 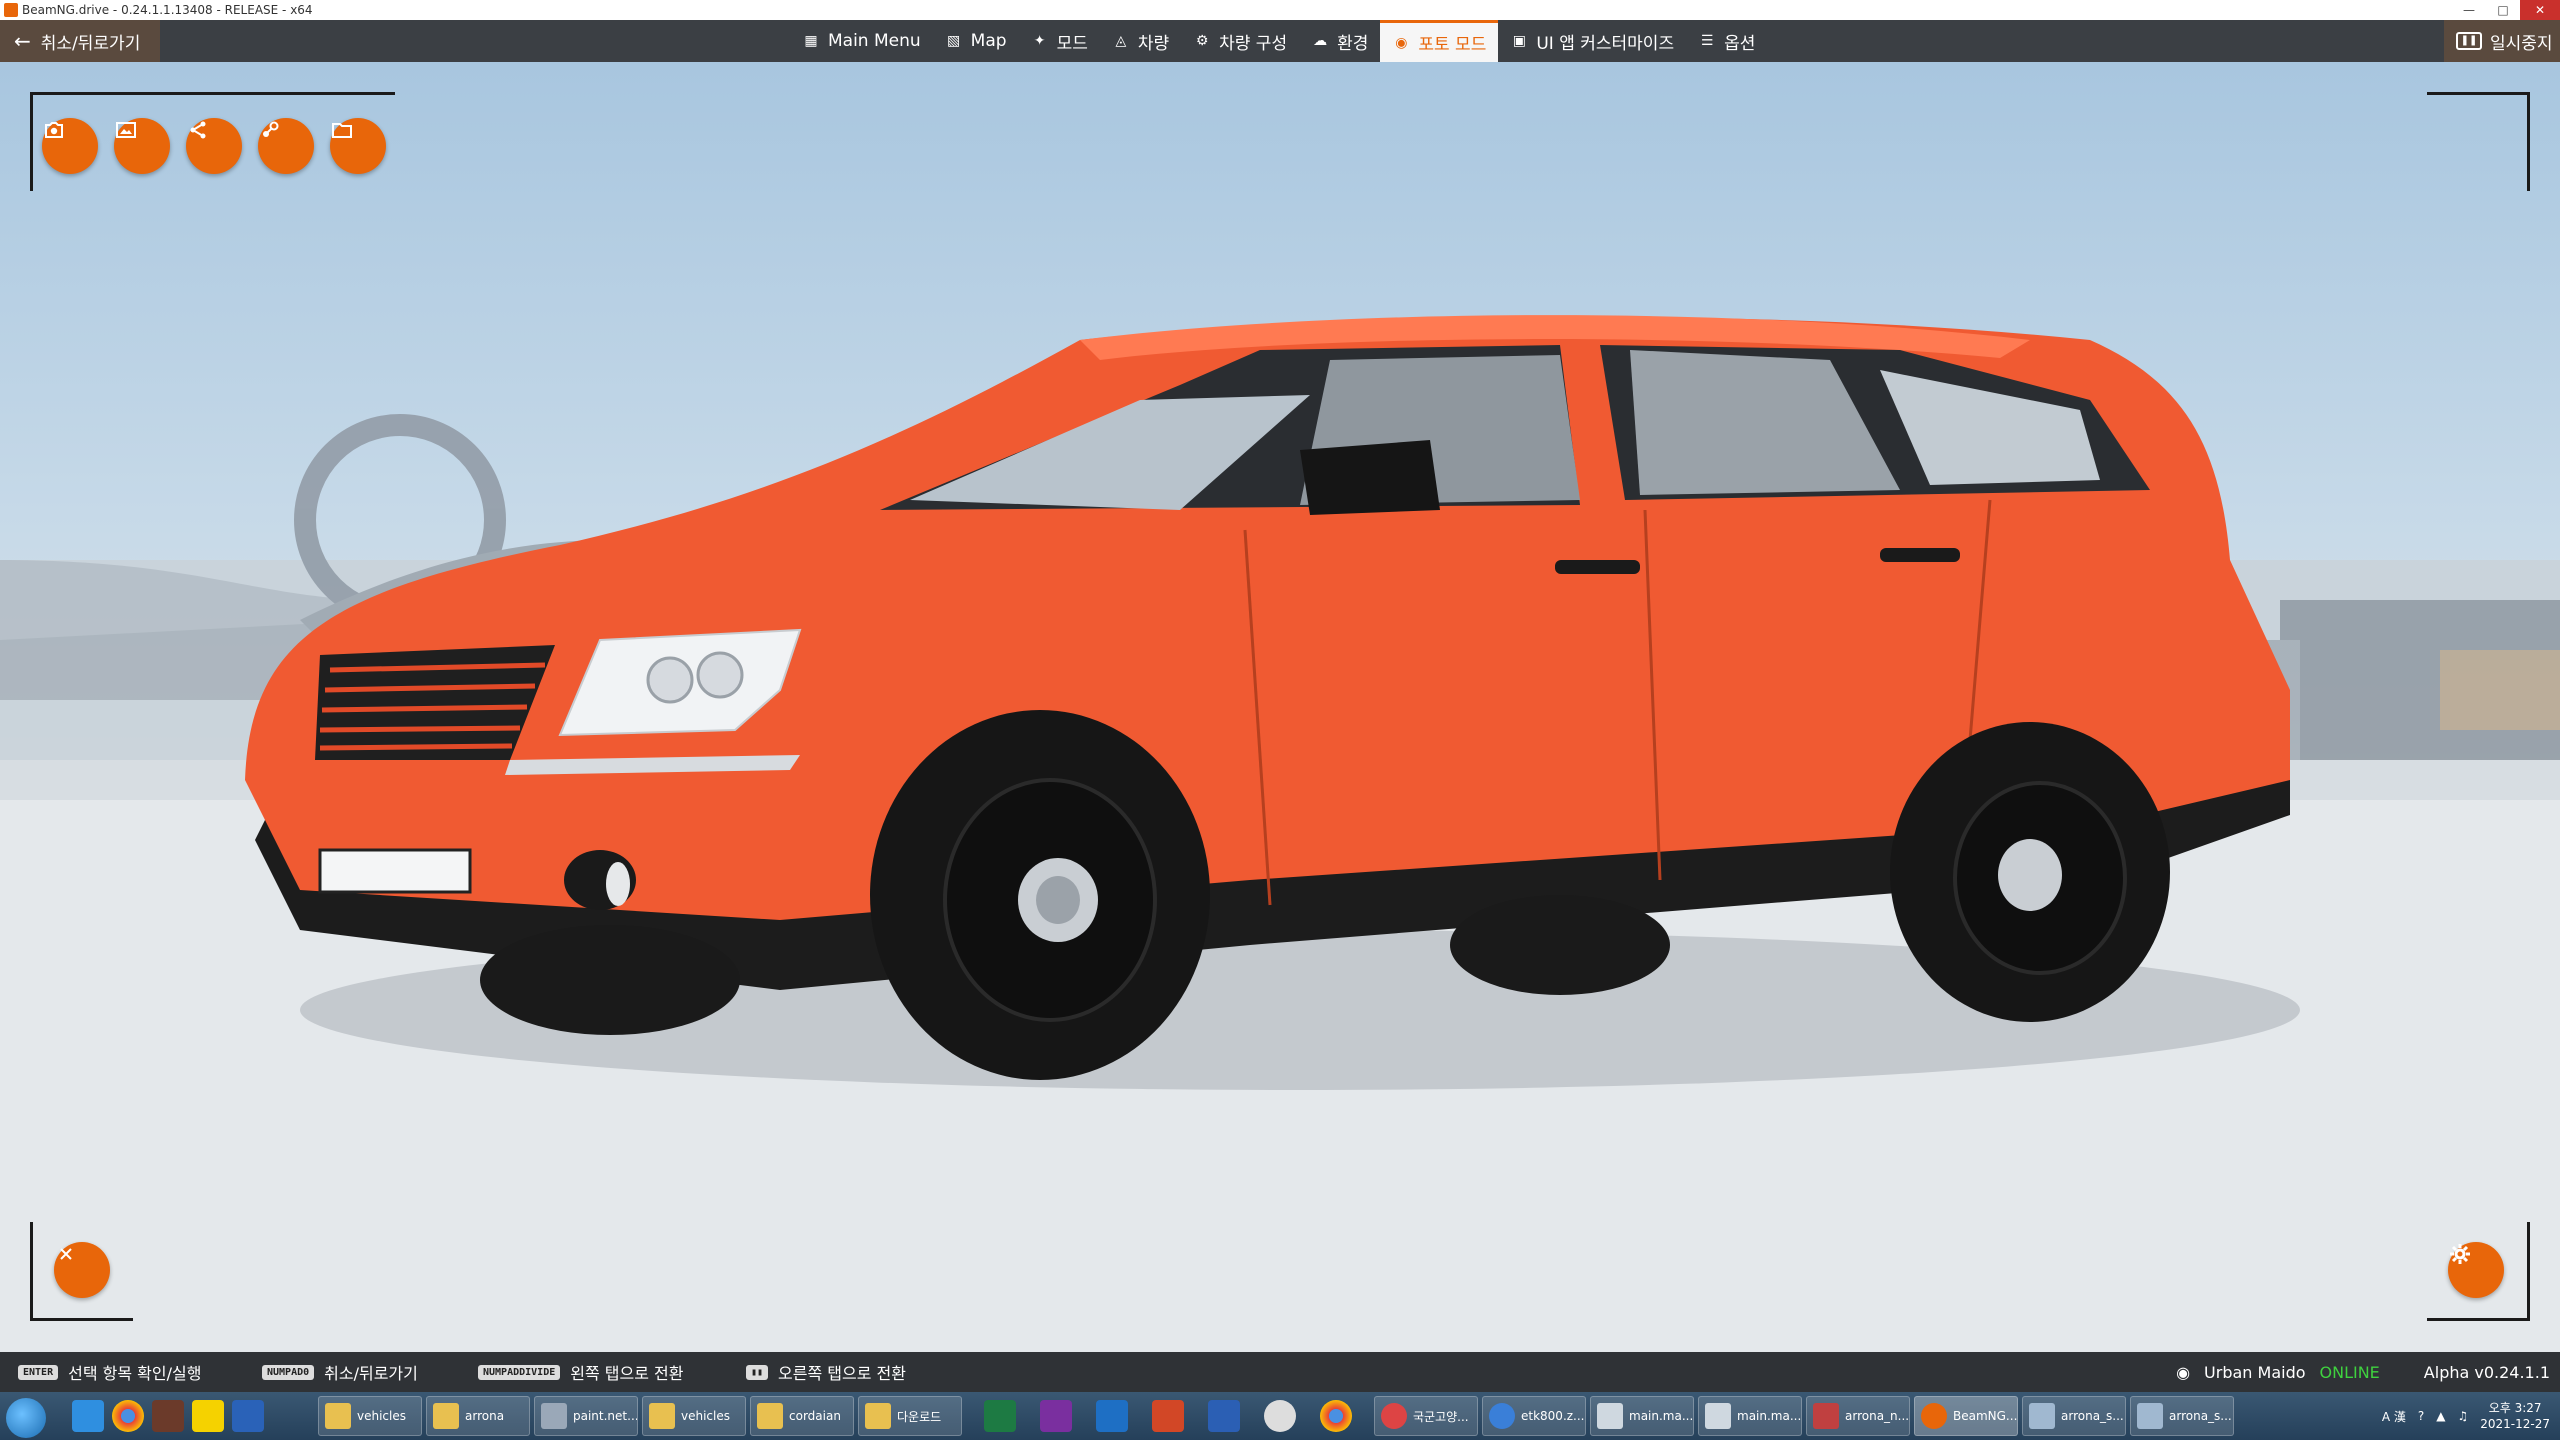 I want to click on grid-icon: ▦, so click(x=811, y=41).